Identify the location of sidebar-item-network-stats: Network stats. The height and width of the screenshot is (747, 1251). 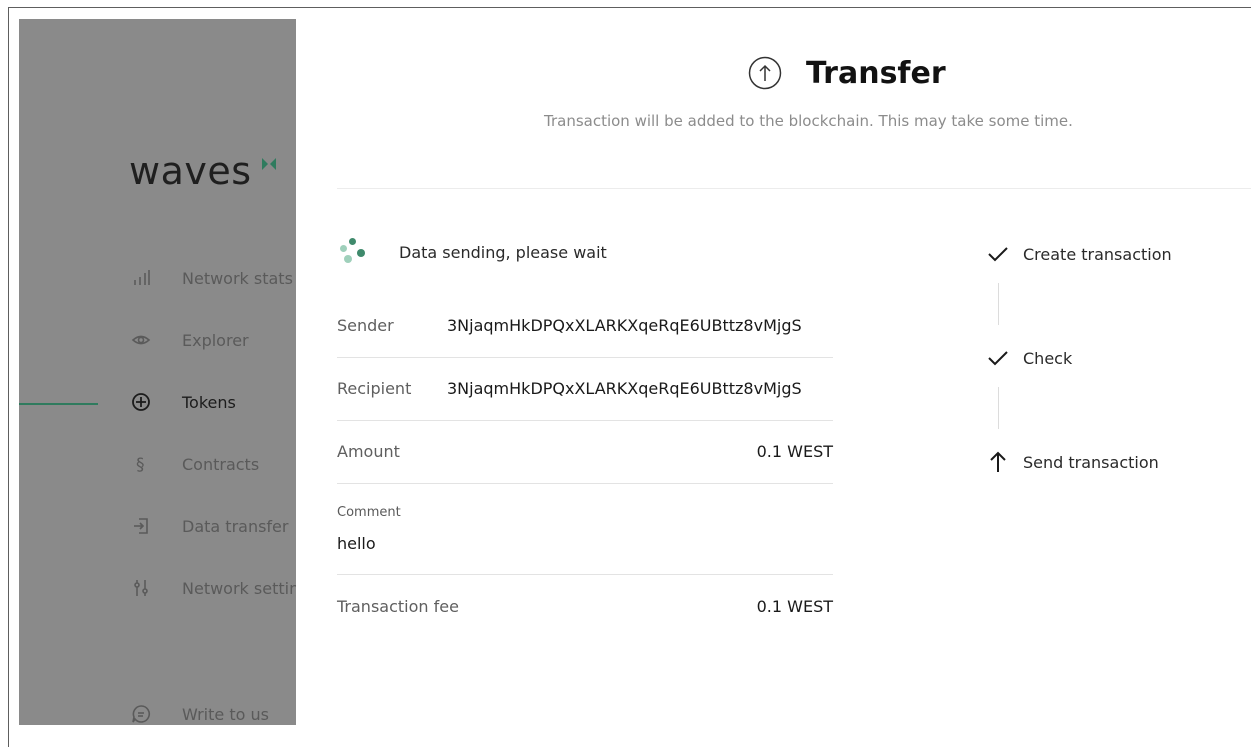
(212, 278).